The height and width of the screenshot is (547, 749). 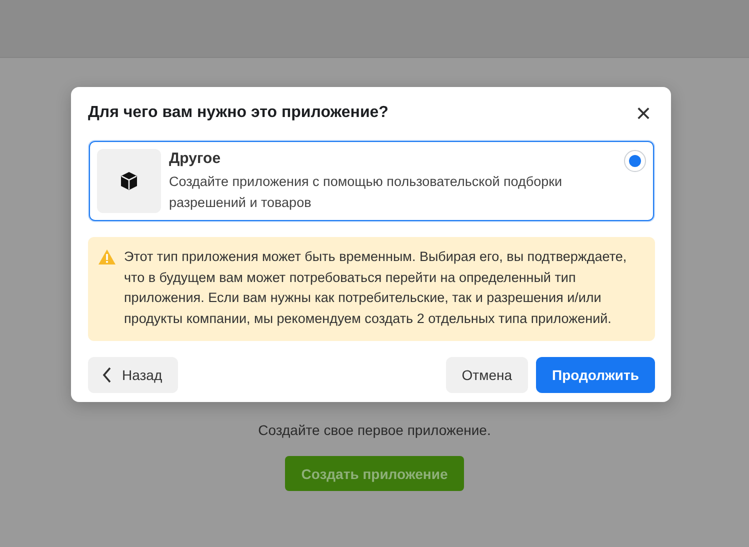 What do you see at coordinates (374, 430) in the screenshot?
I see `empty-state-message: Создайте свое первое приложение.` at bounding box center [374, 430].